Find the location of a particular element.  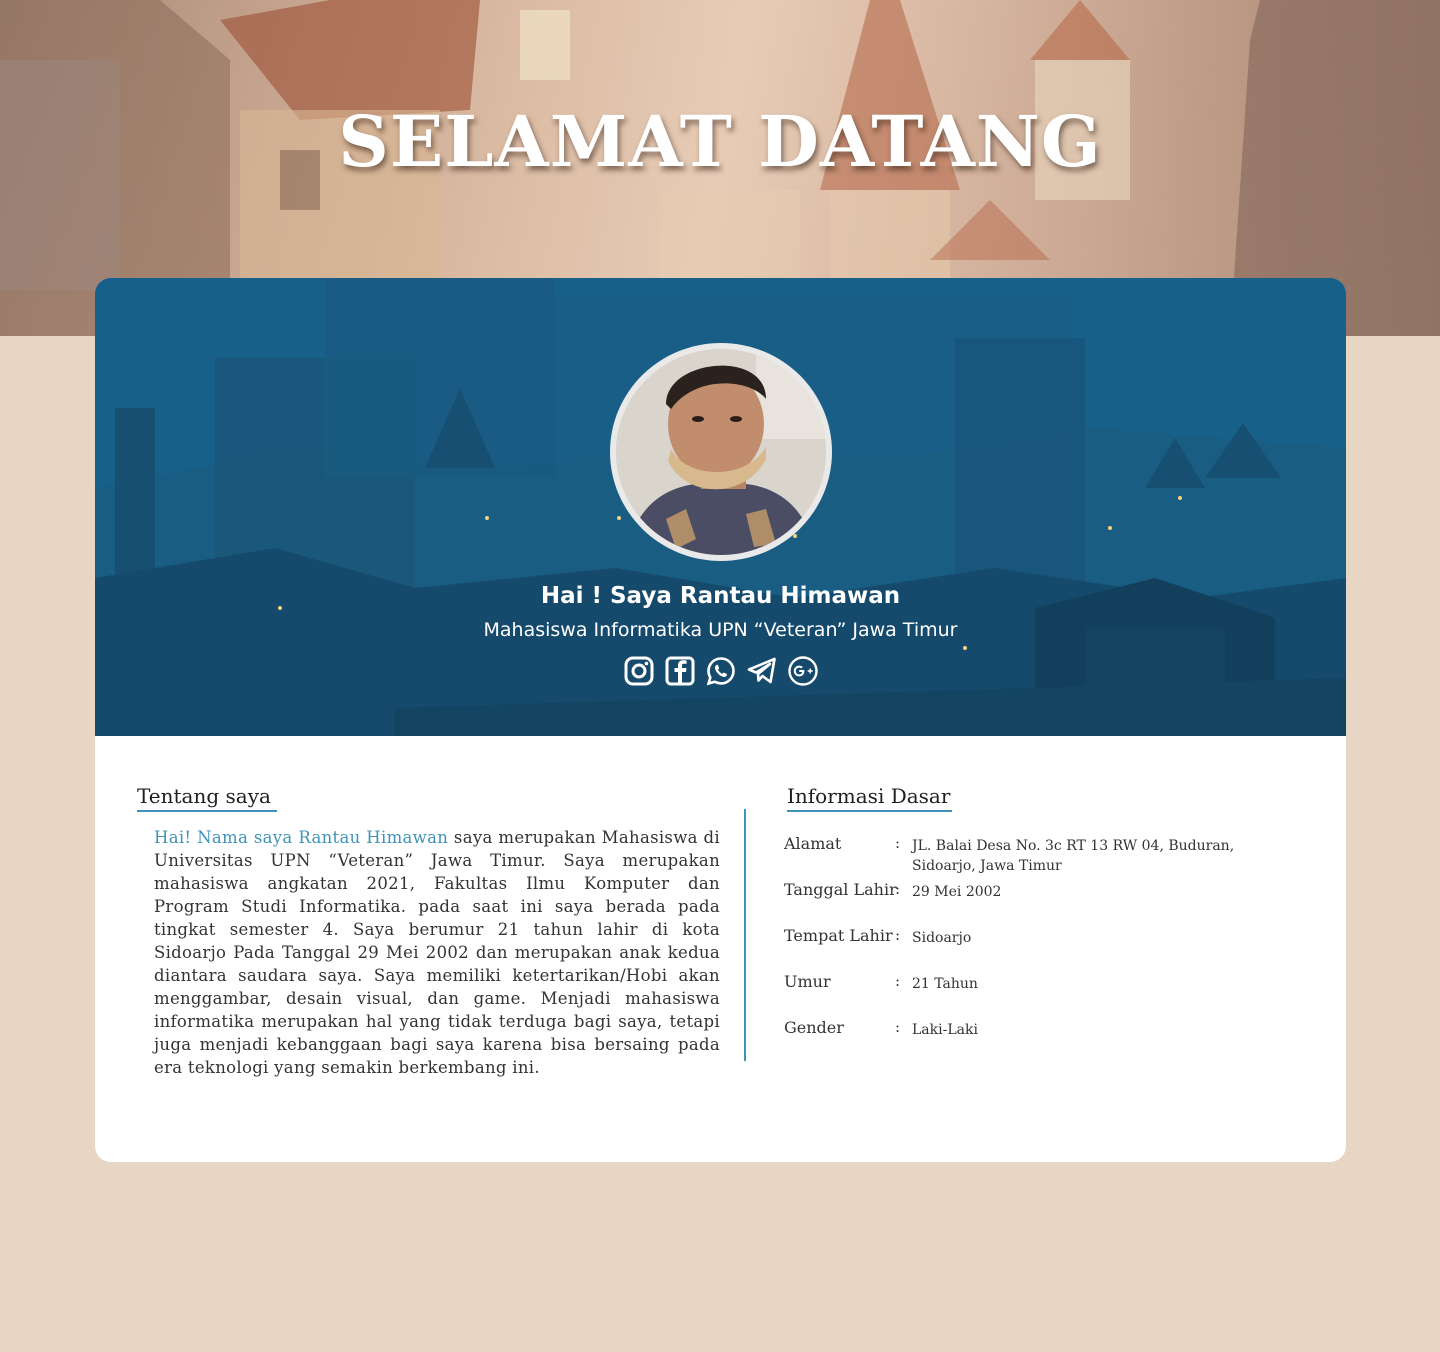

about-greeting: Hai! Nama saya Rantau Himawan is located at coordinates (301, 837).